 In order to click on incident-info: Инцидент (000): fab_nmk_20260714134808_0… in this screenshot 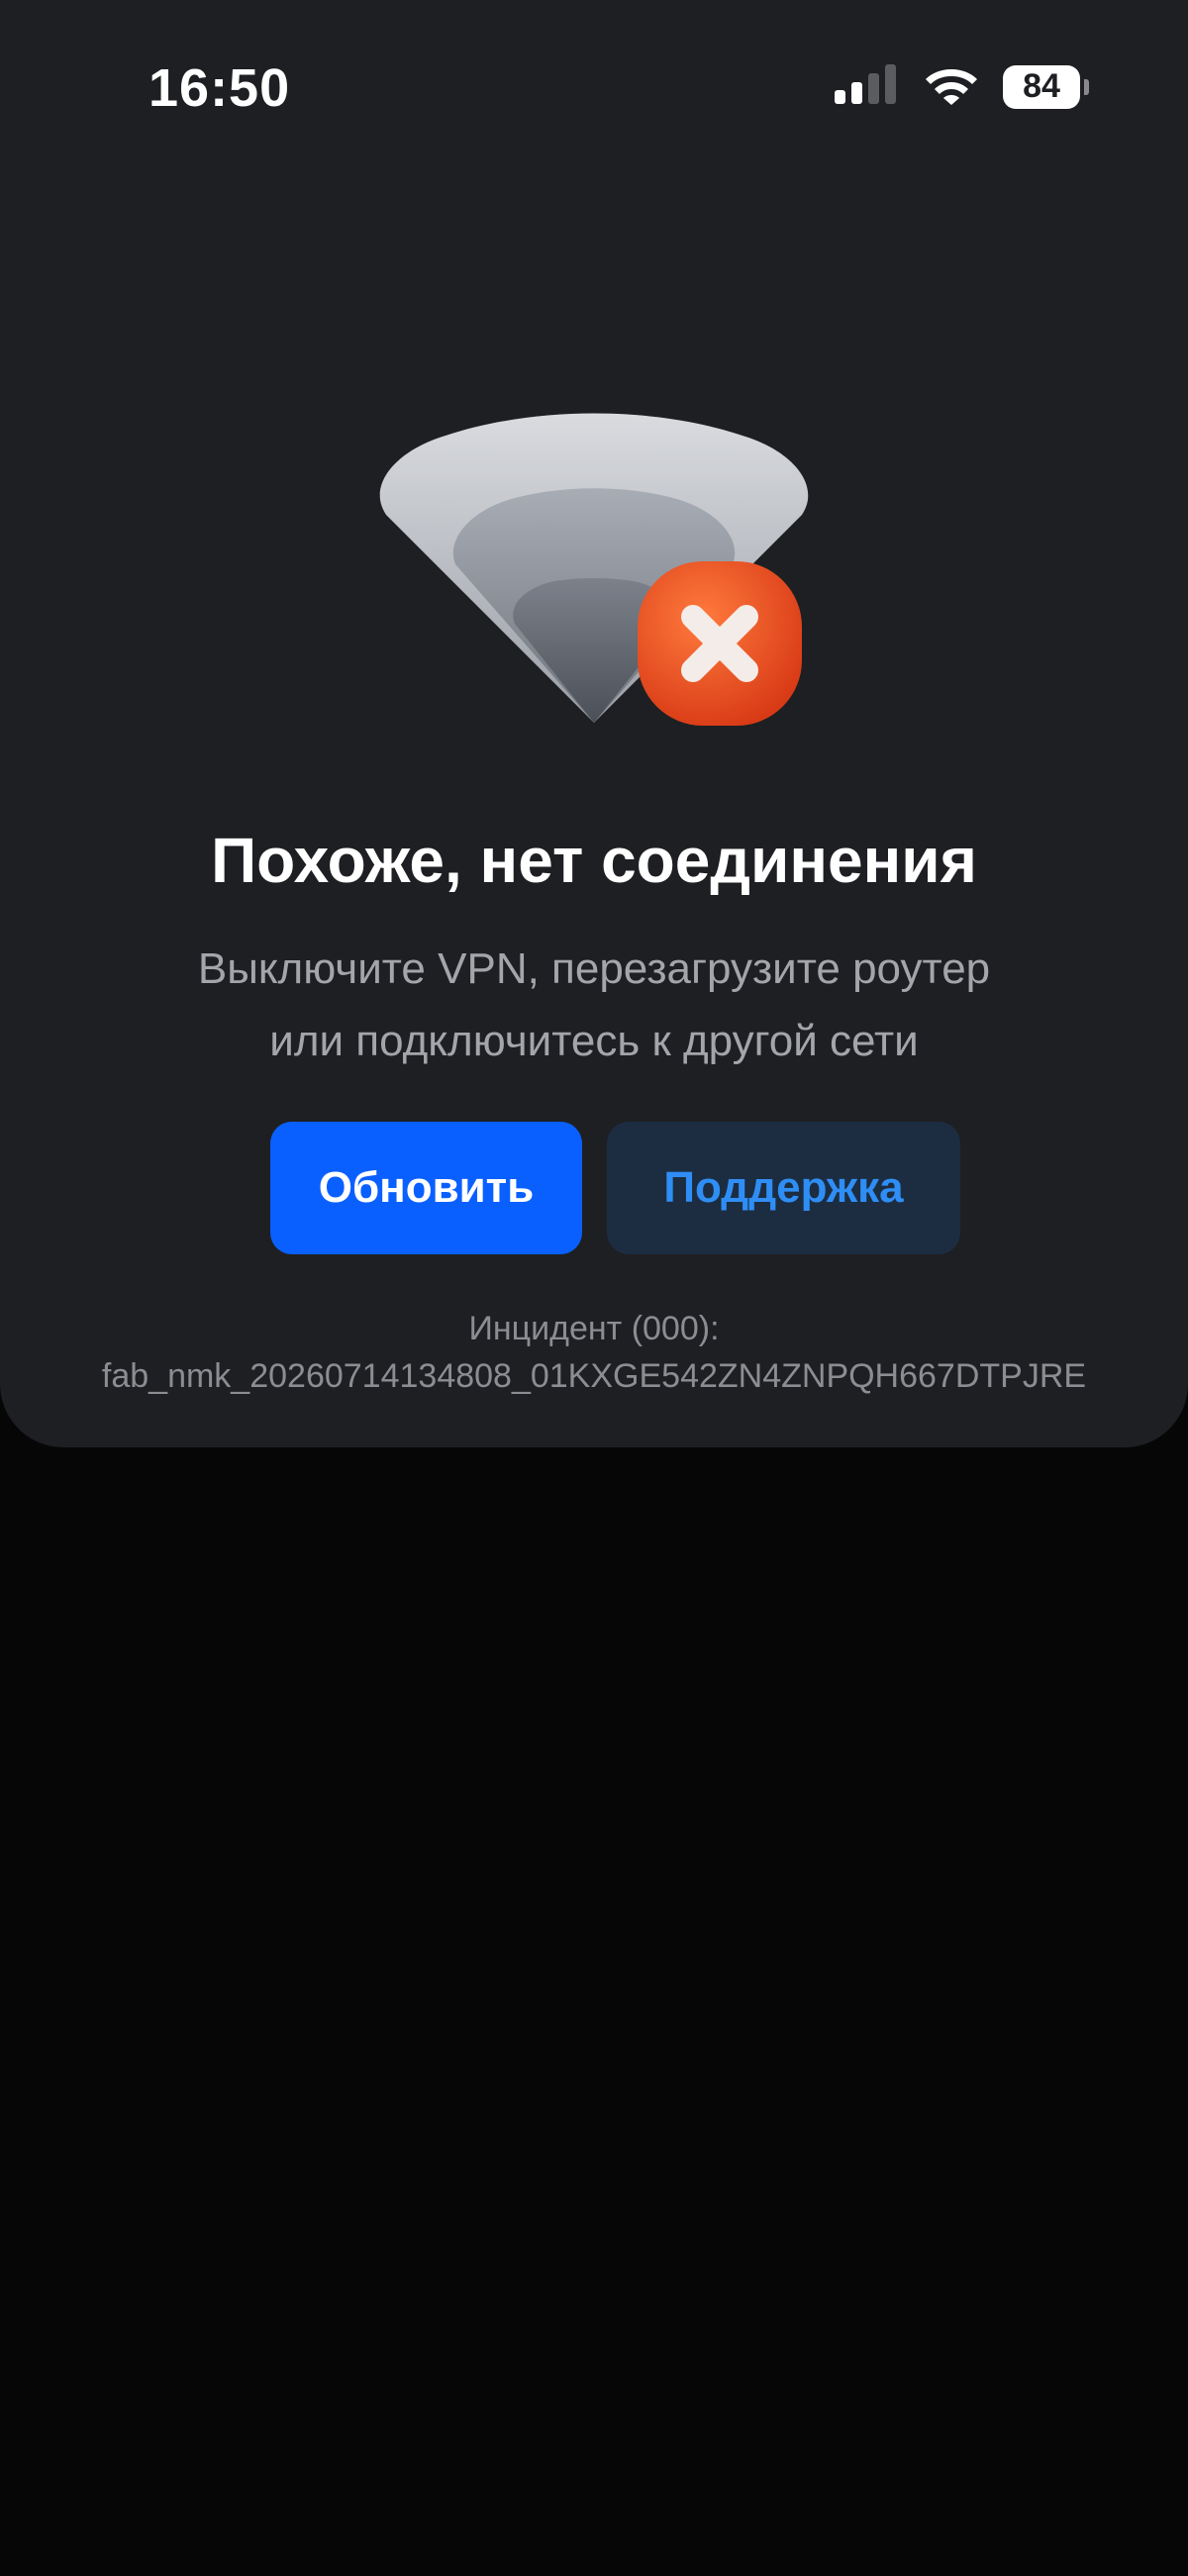, I will do `click(594, 1353)`.